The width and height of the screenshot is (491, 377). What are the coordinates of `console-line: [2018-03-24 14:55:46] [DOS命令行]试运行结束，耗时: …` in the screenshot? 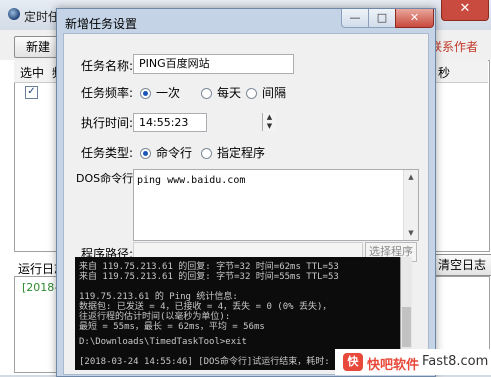 It's located at (212, 362).